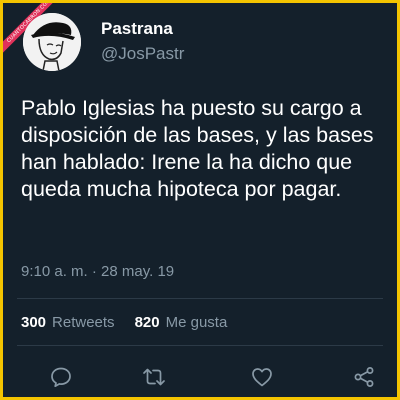 The width and height of the screenshot is (400, 400). What do you see at coordinates (33, 323) in the screenshot?
I see `retweets-count: 300` at bounding box center [33, 323].